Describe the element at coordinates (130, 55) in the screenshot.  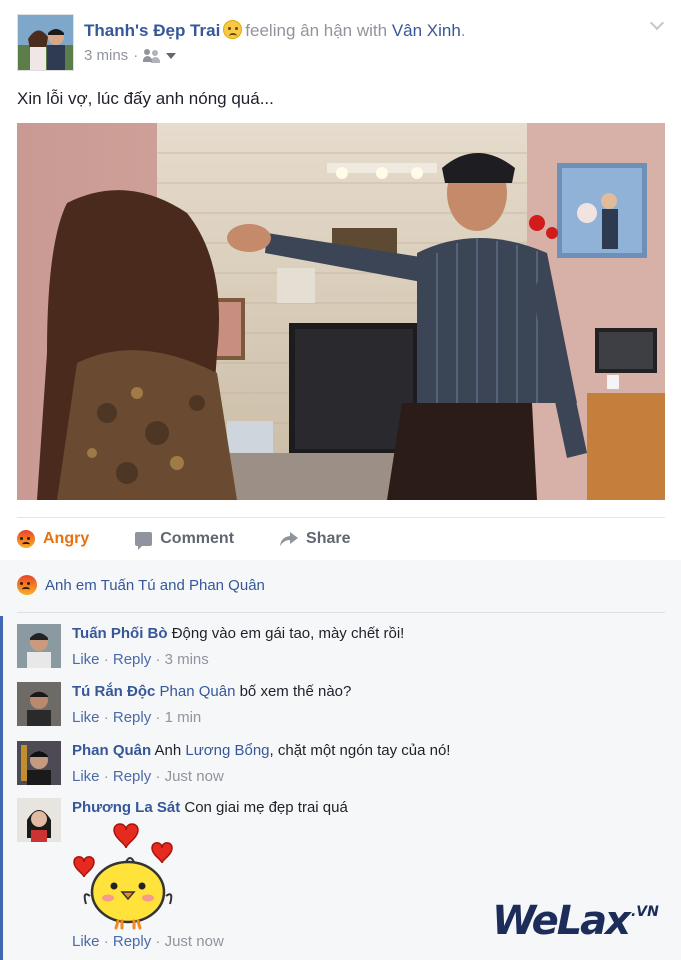
I see `post-meta: 3 mins ·` at that location.